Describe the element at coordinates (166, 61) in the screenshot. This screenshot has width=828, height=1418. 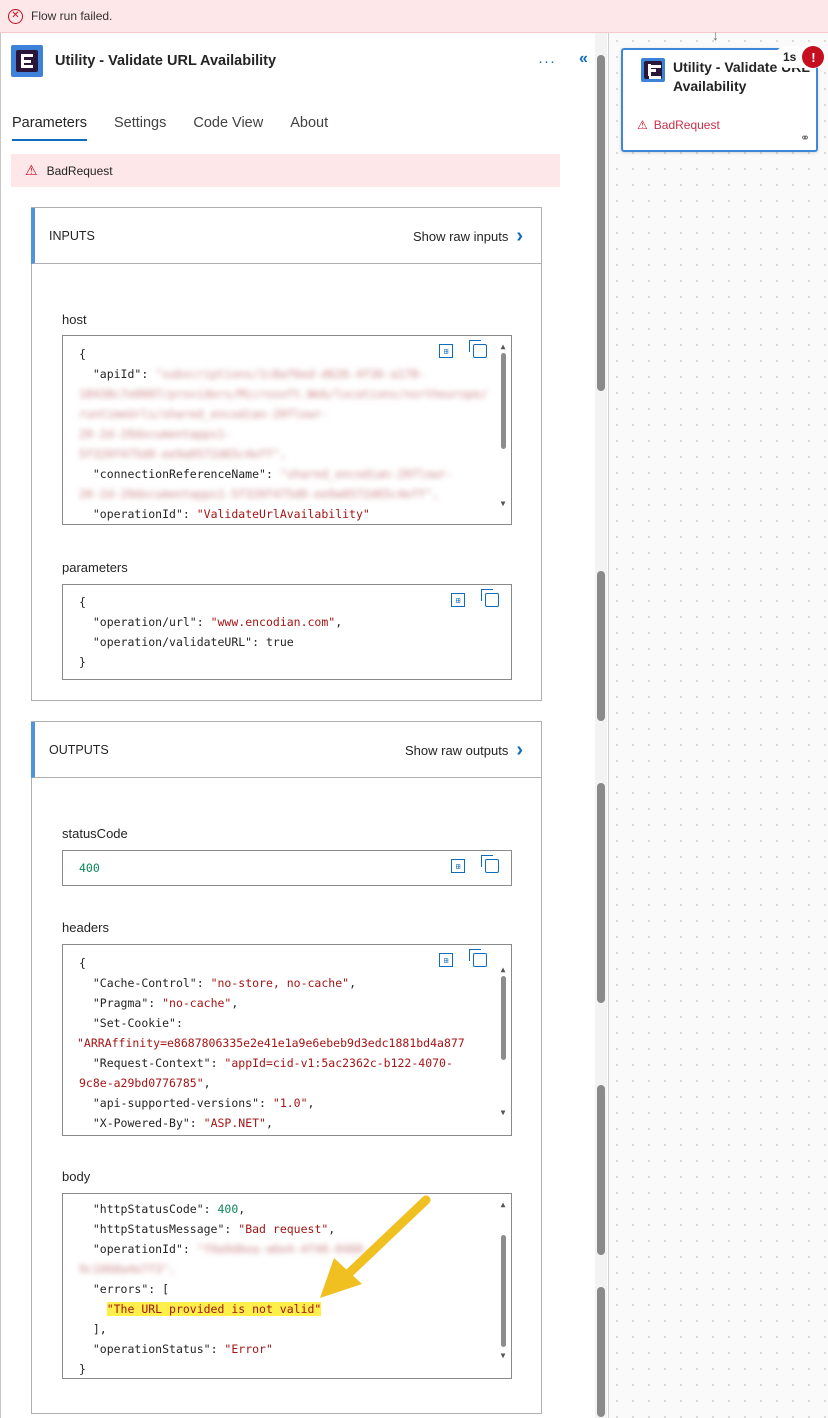
I see `panel-title: Utility - Validate URL Availability` at that location.